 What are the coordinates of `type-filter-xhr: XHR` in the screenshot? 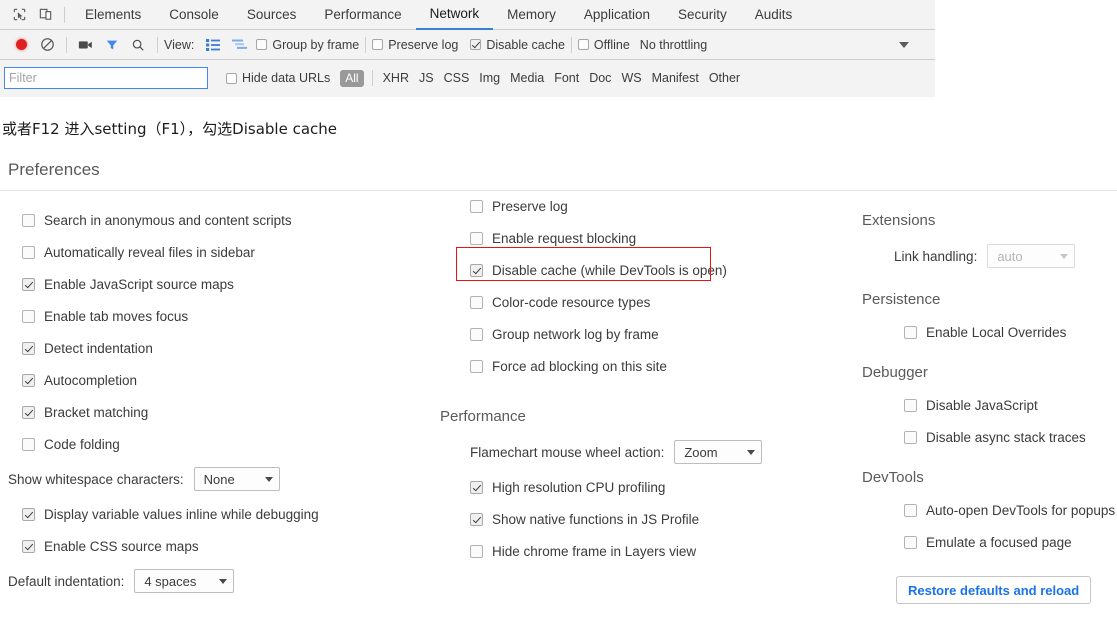 It's located at (396, 78).